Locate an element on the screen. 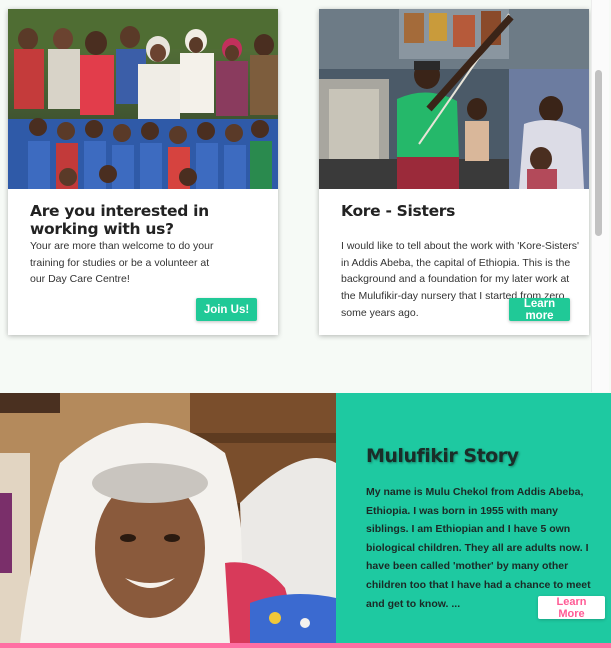 This screenshot has width=611, height=648. join-us-button: Join Us! is located at coordinates (226, 309).